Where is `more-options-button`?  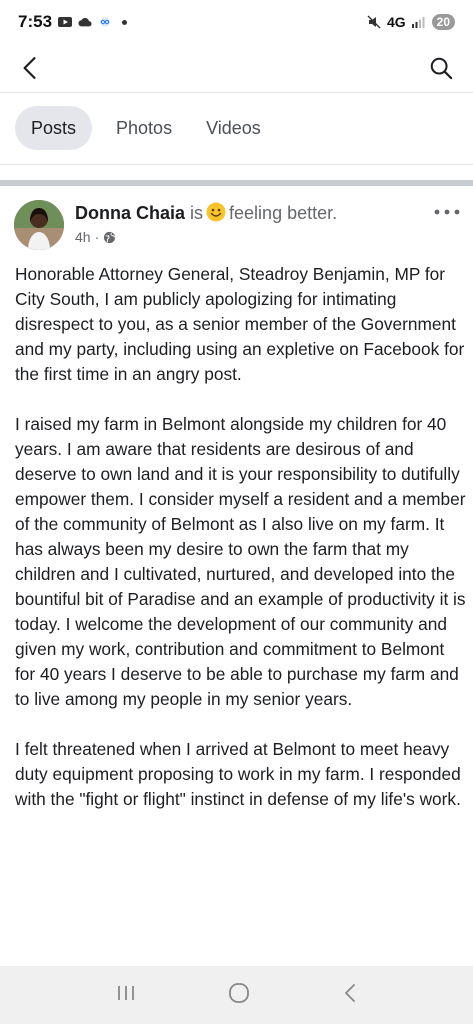 more-options-button is located at coordinates (447, 212).